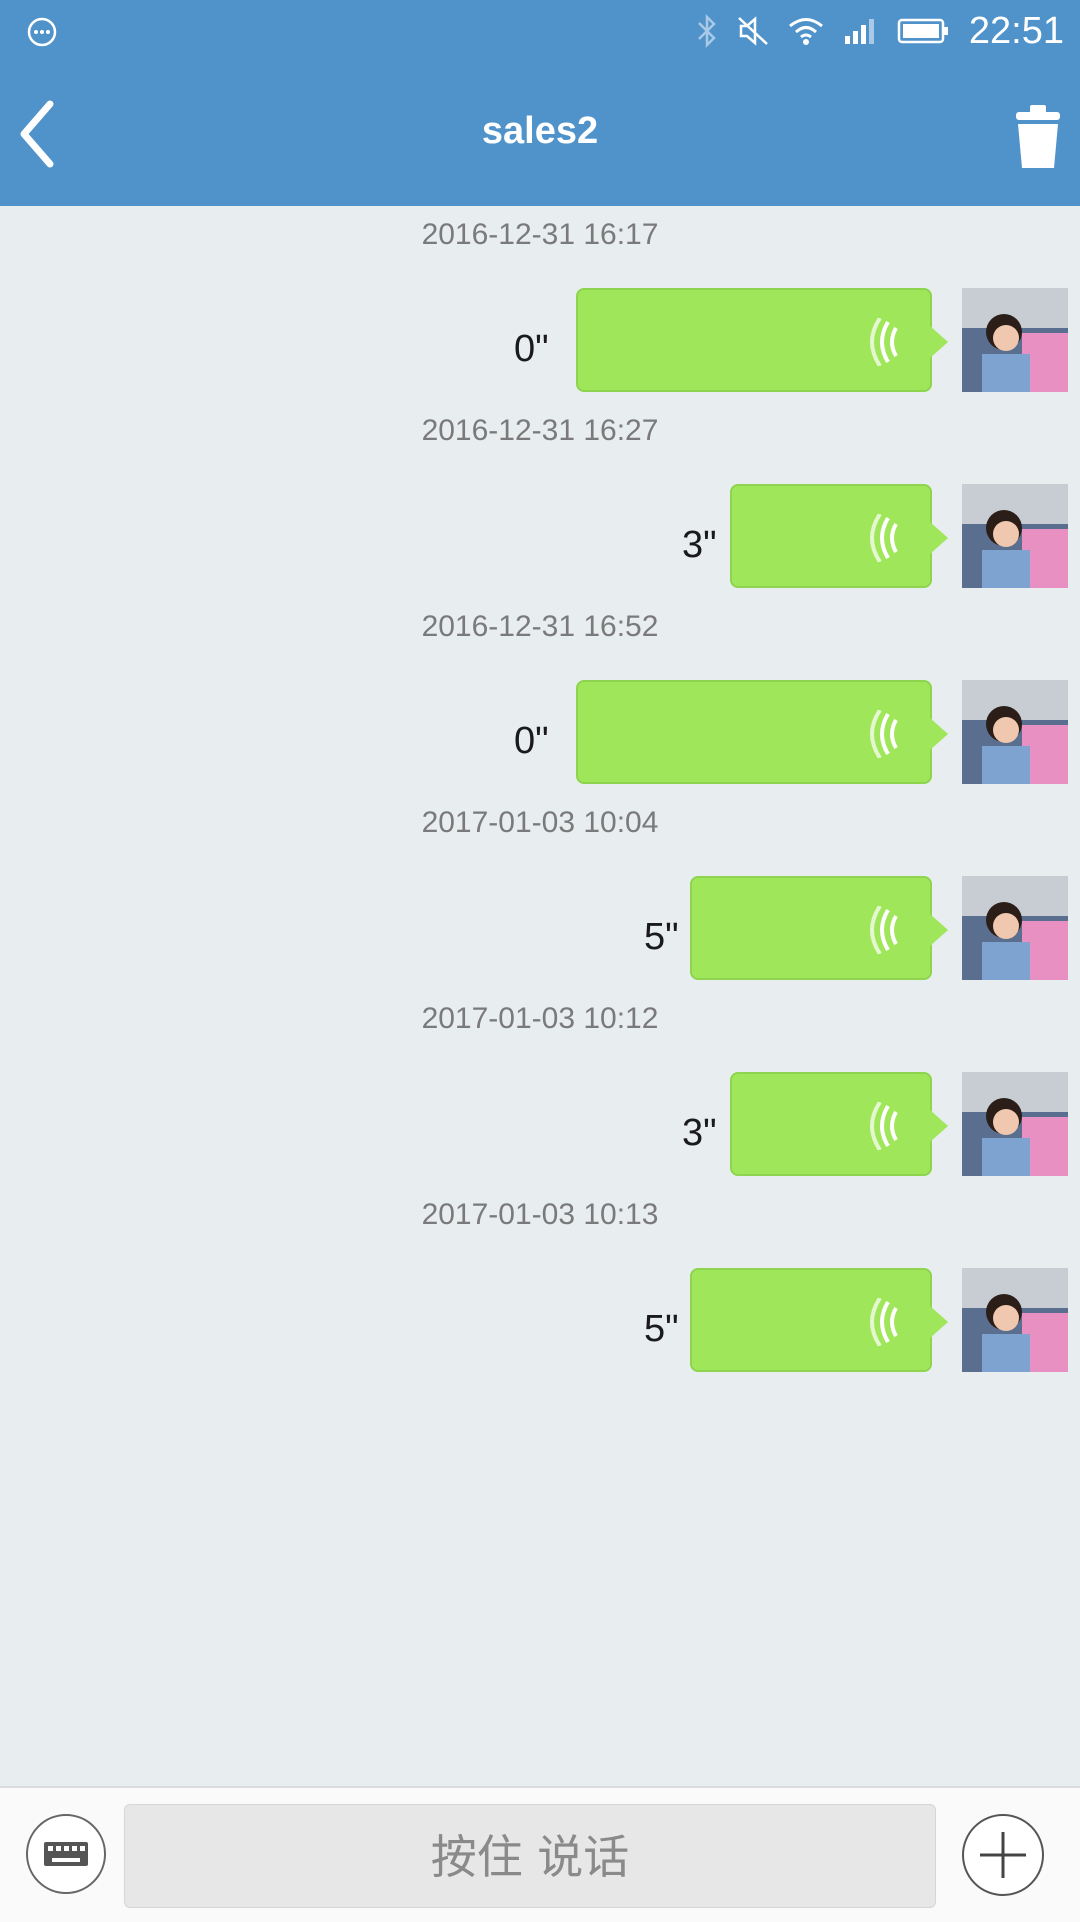  What do you see at coordinates (859, 31) in the screenshot?
I see `signal-icon` at bounding box center [859, 31].